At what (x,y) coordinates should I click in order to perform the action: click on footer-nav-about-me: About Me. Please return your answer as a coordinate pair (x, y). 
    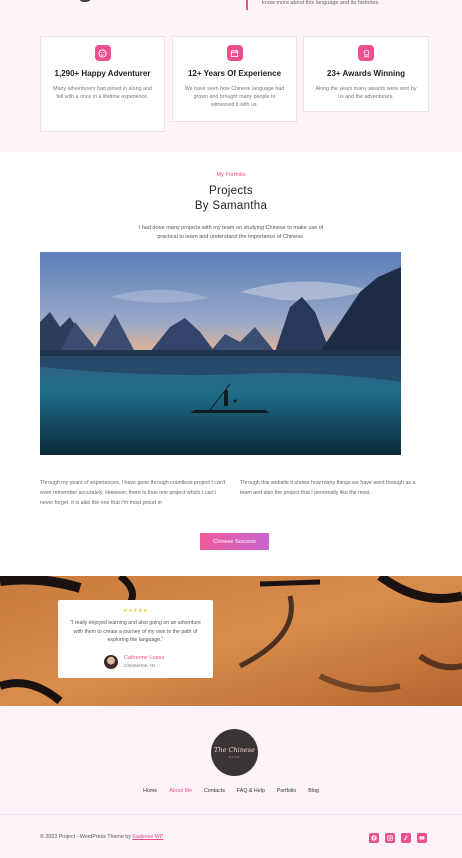
    Looking at the image, I should click on (180, 791).